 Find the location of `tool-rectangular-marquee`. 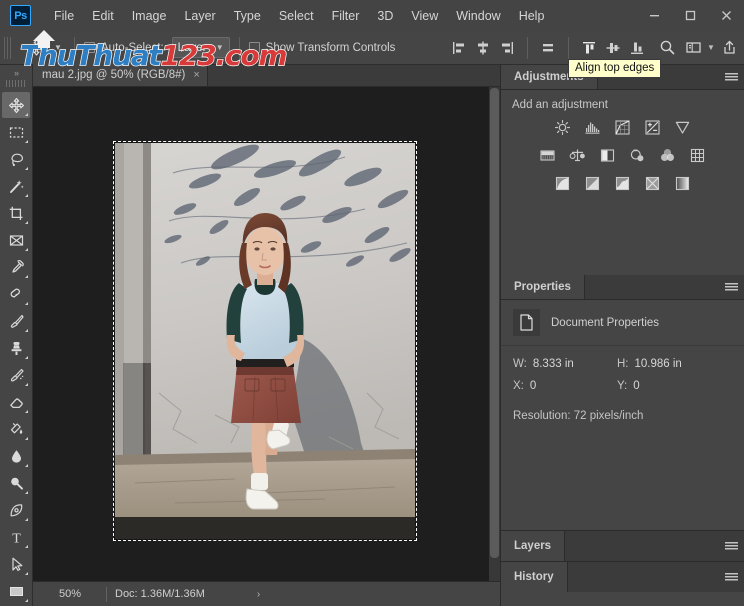

tool-rectangular-marquee is located at coordinates (16, 132).